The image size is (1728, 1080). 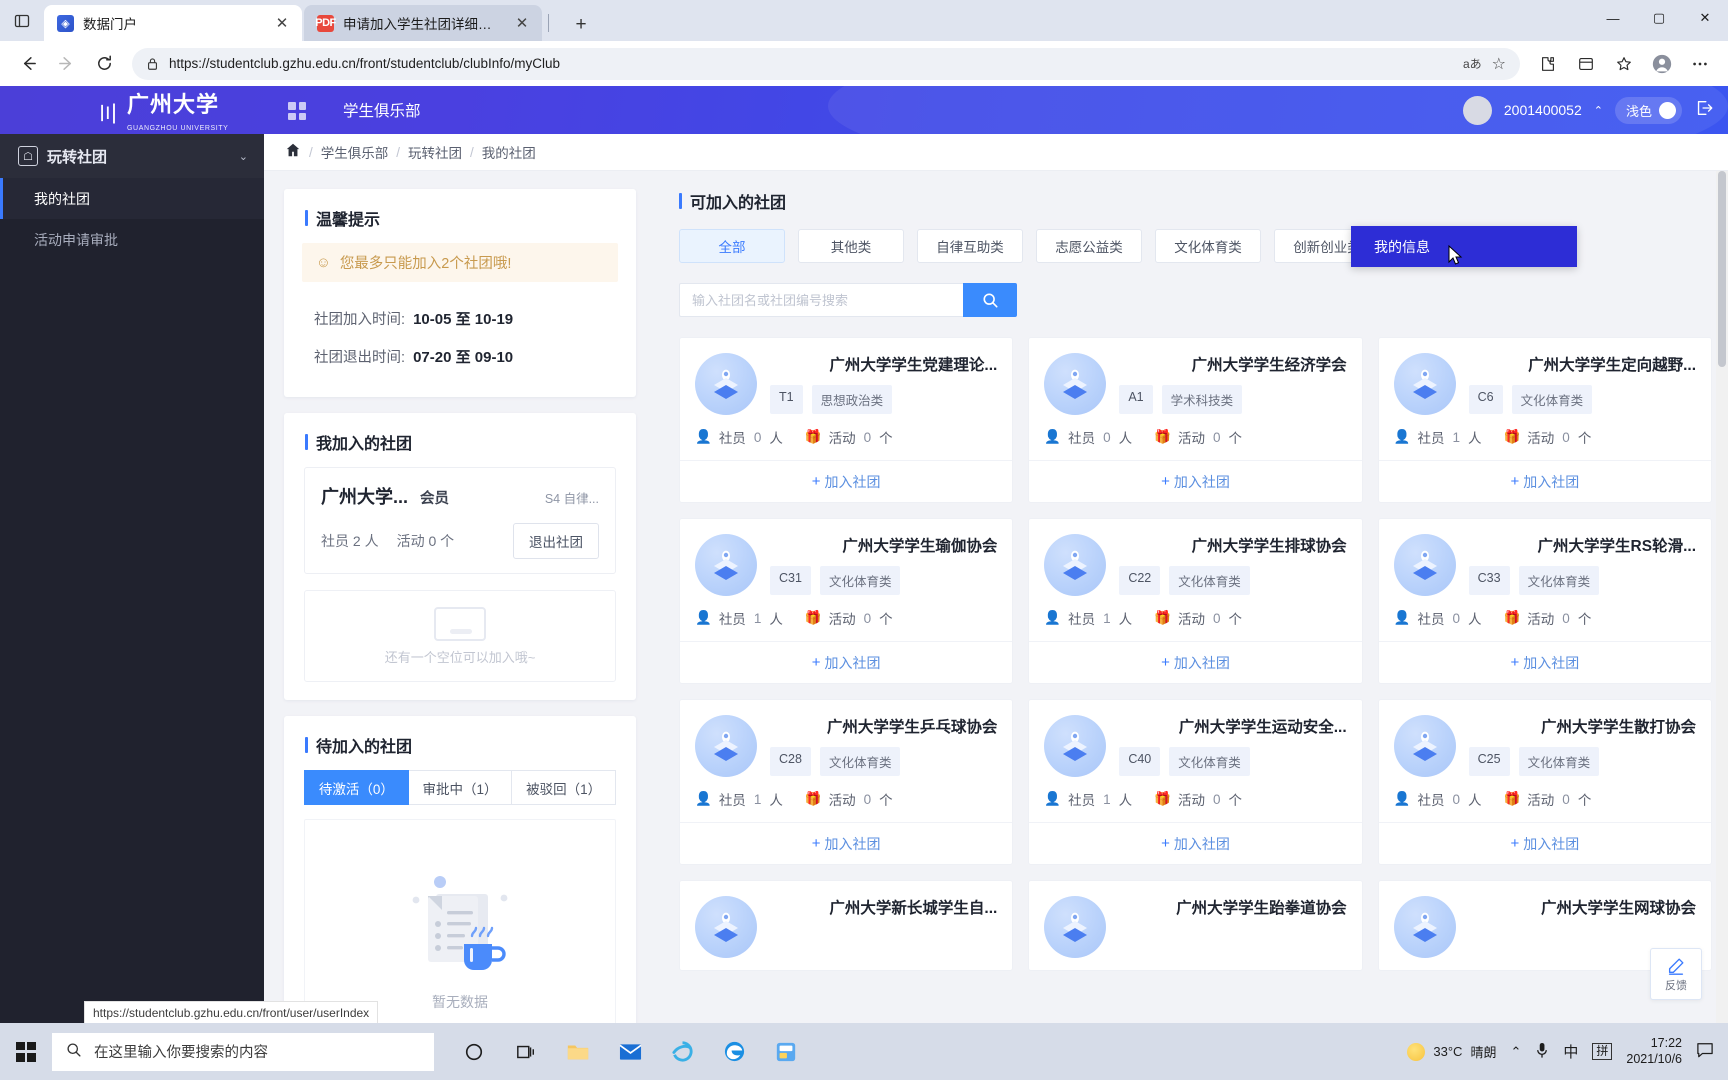 I want to click on club-card: 广州大学学生跆拳道协会, so click(x=1195, y=925).